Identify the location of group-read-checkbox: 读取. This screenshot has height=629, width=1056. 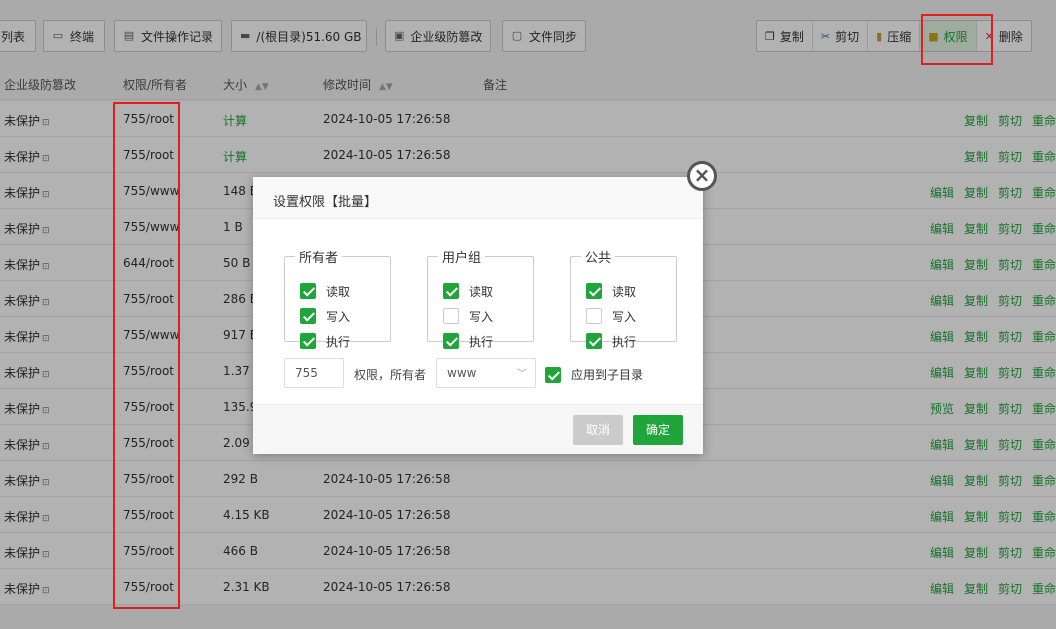
(498, 291).